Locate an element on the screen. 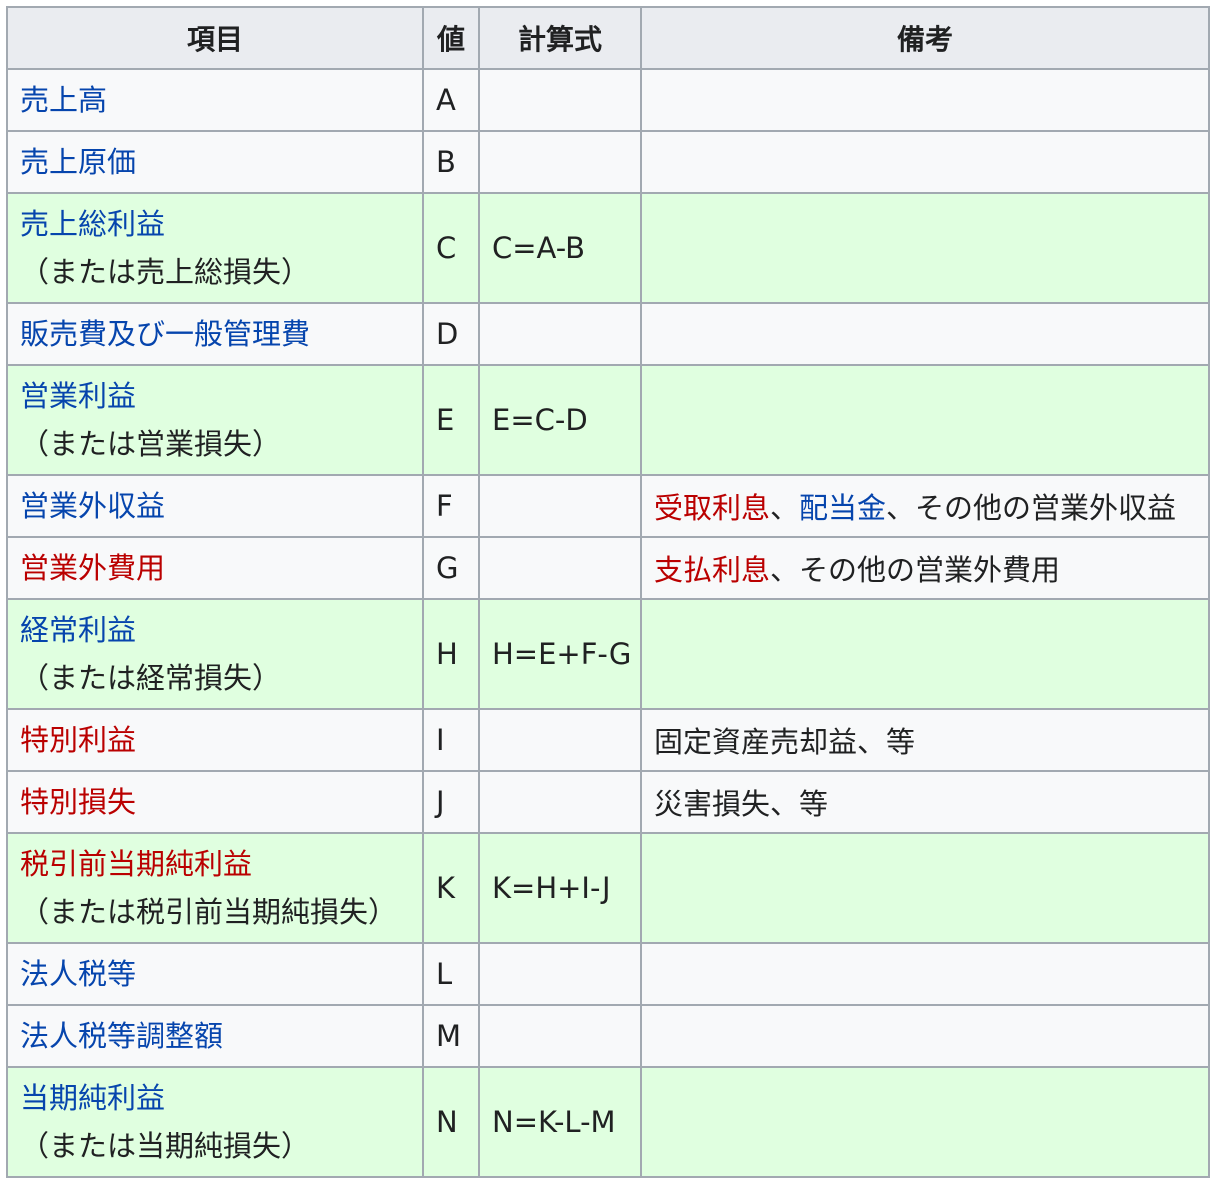 This screenshot has width=1214, height=1184. formula-cell: H=E+F-G is located at coordinates (560, 654).